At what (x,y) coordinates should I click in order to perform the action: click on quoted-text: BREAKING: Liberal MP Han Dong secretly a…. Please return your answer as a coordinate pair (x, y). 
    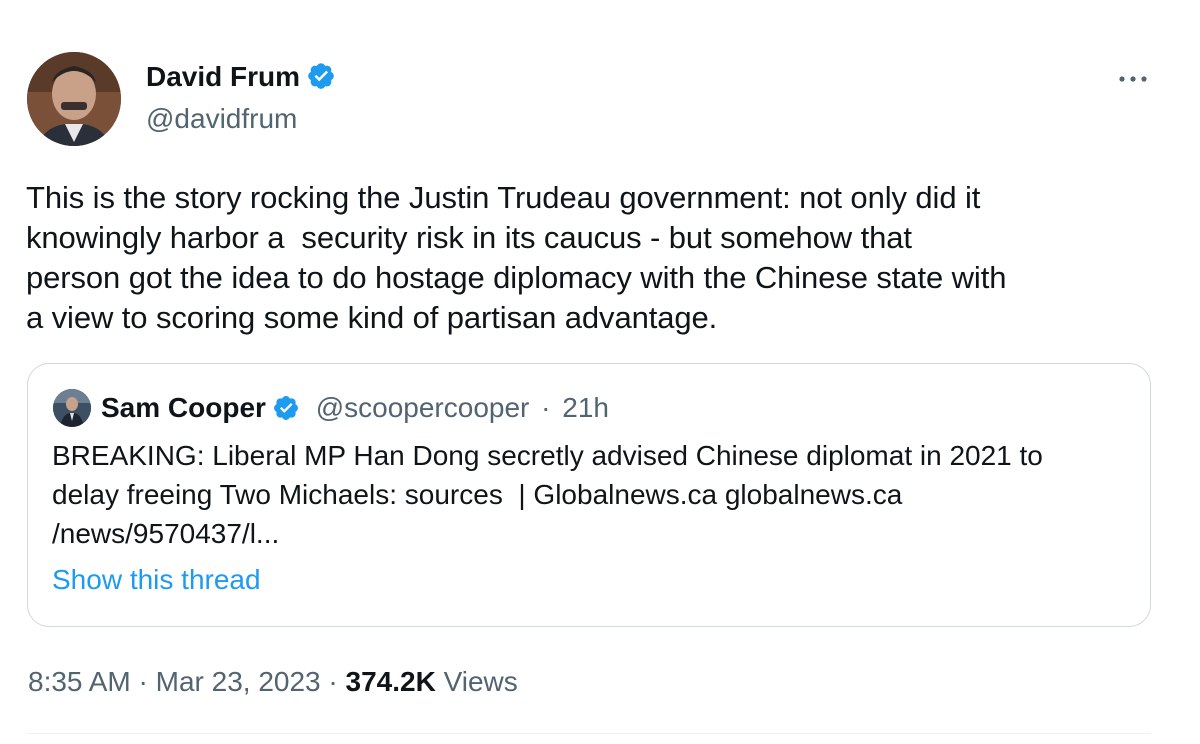
    Looking at the image, I should click on (597, 494).